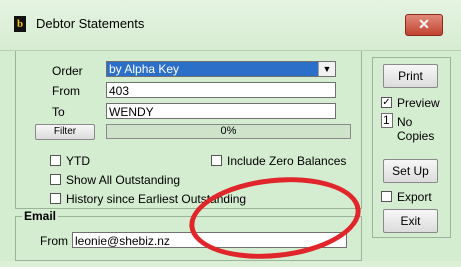 This screenshot has height=267, width=461. What do you see at coordinates (65, 132) in the screenshot?
I see `filter-button: Filter` at bounding box center [65, 132].